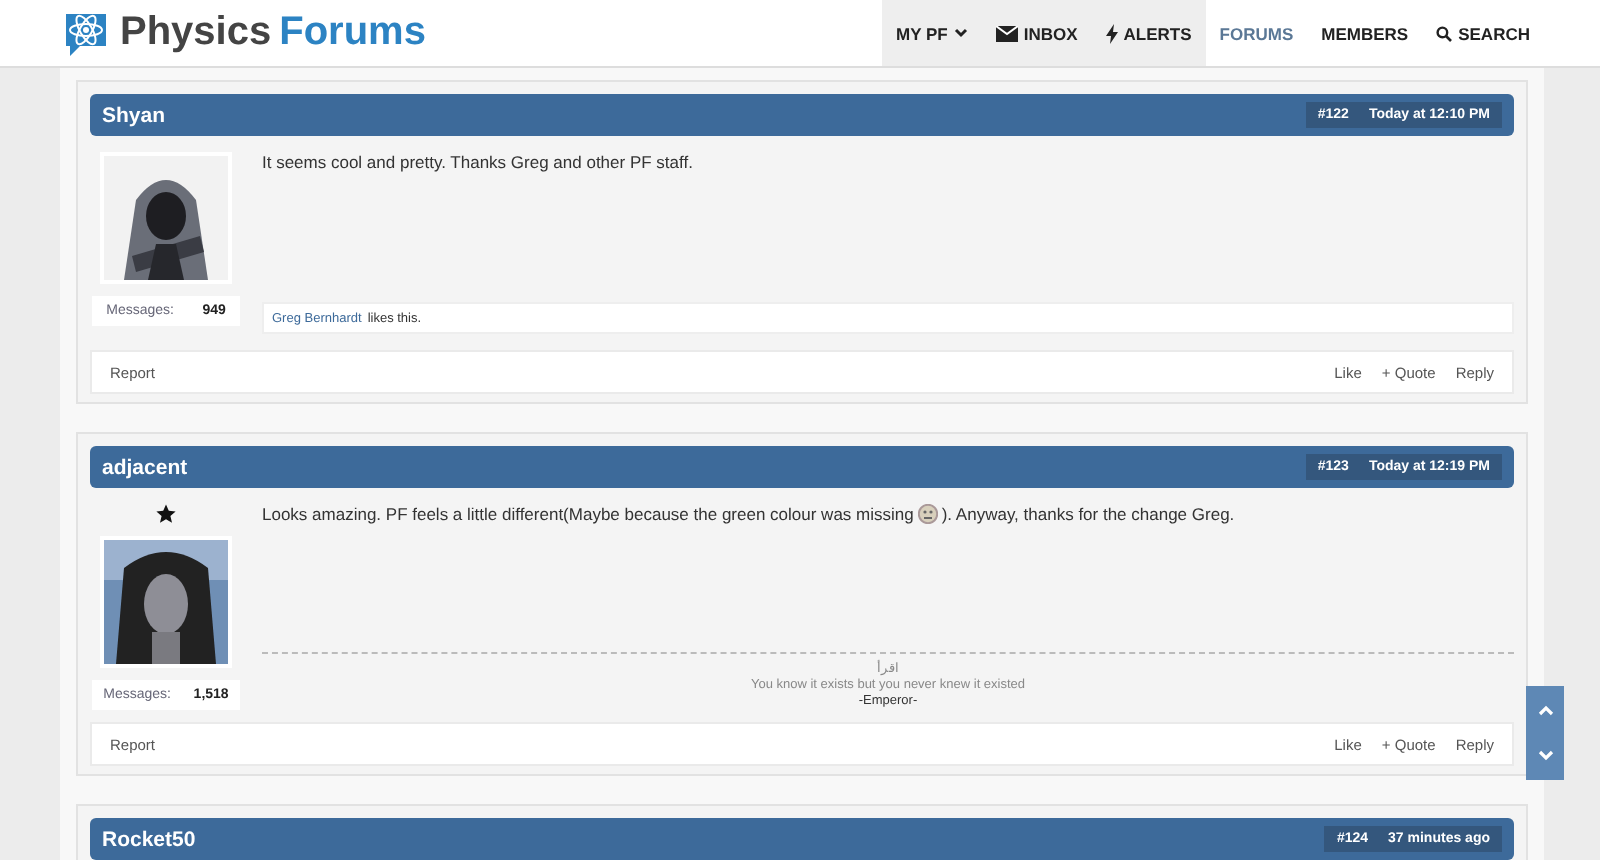  What do you see at coordinates (1256, 33) in the screenshot?
I see `nav-tab: FORUMS` at bounding box center [1256, 33].